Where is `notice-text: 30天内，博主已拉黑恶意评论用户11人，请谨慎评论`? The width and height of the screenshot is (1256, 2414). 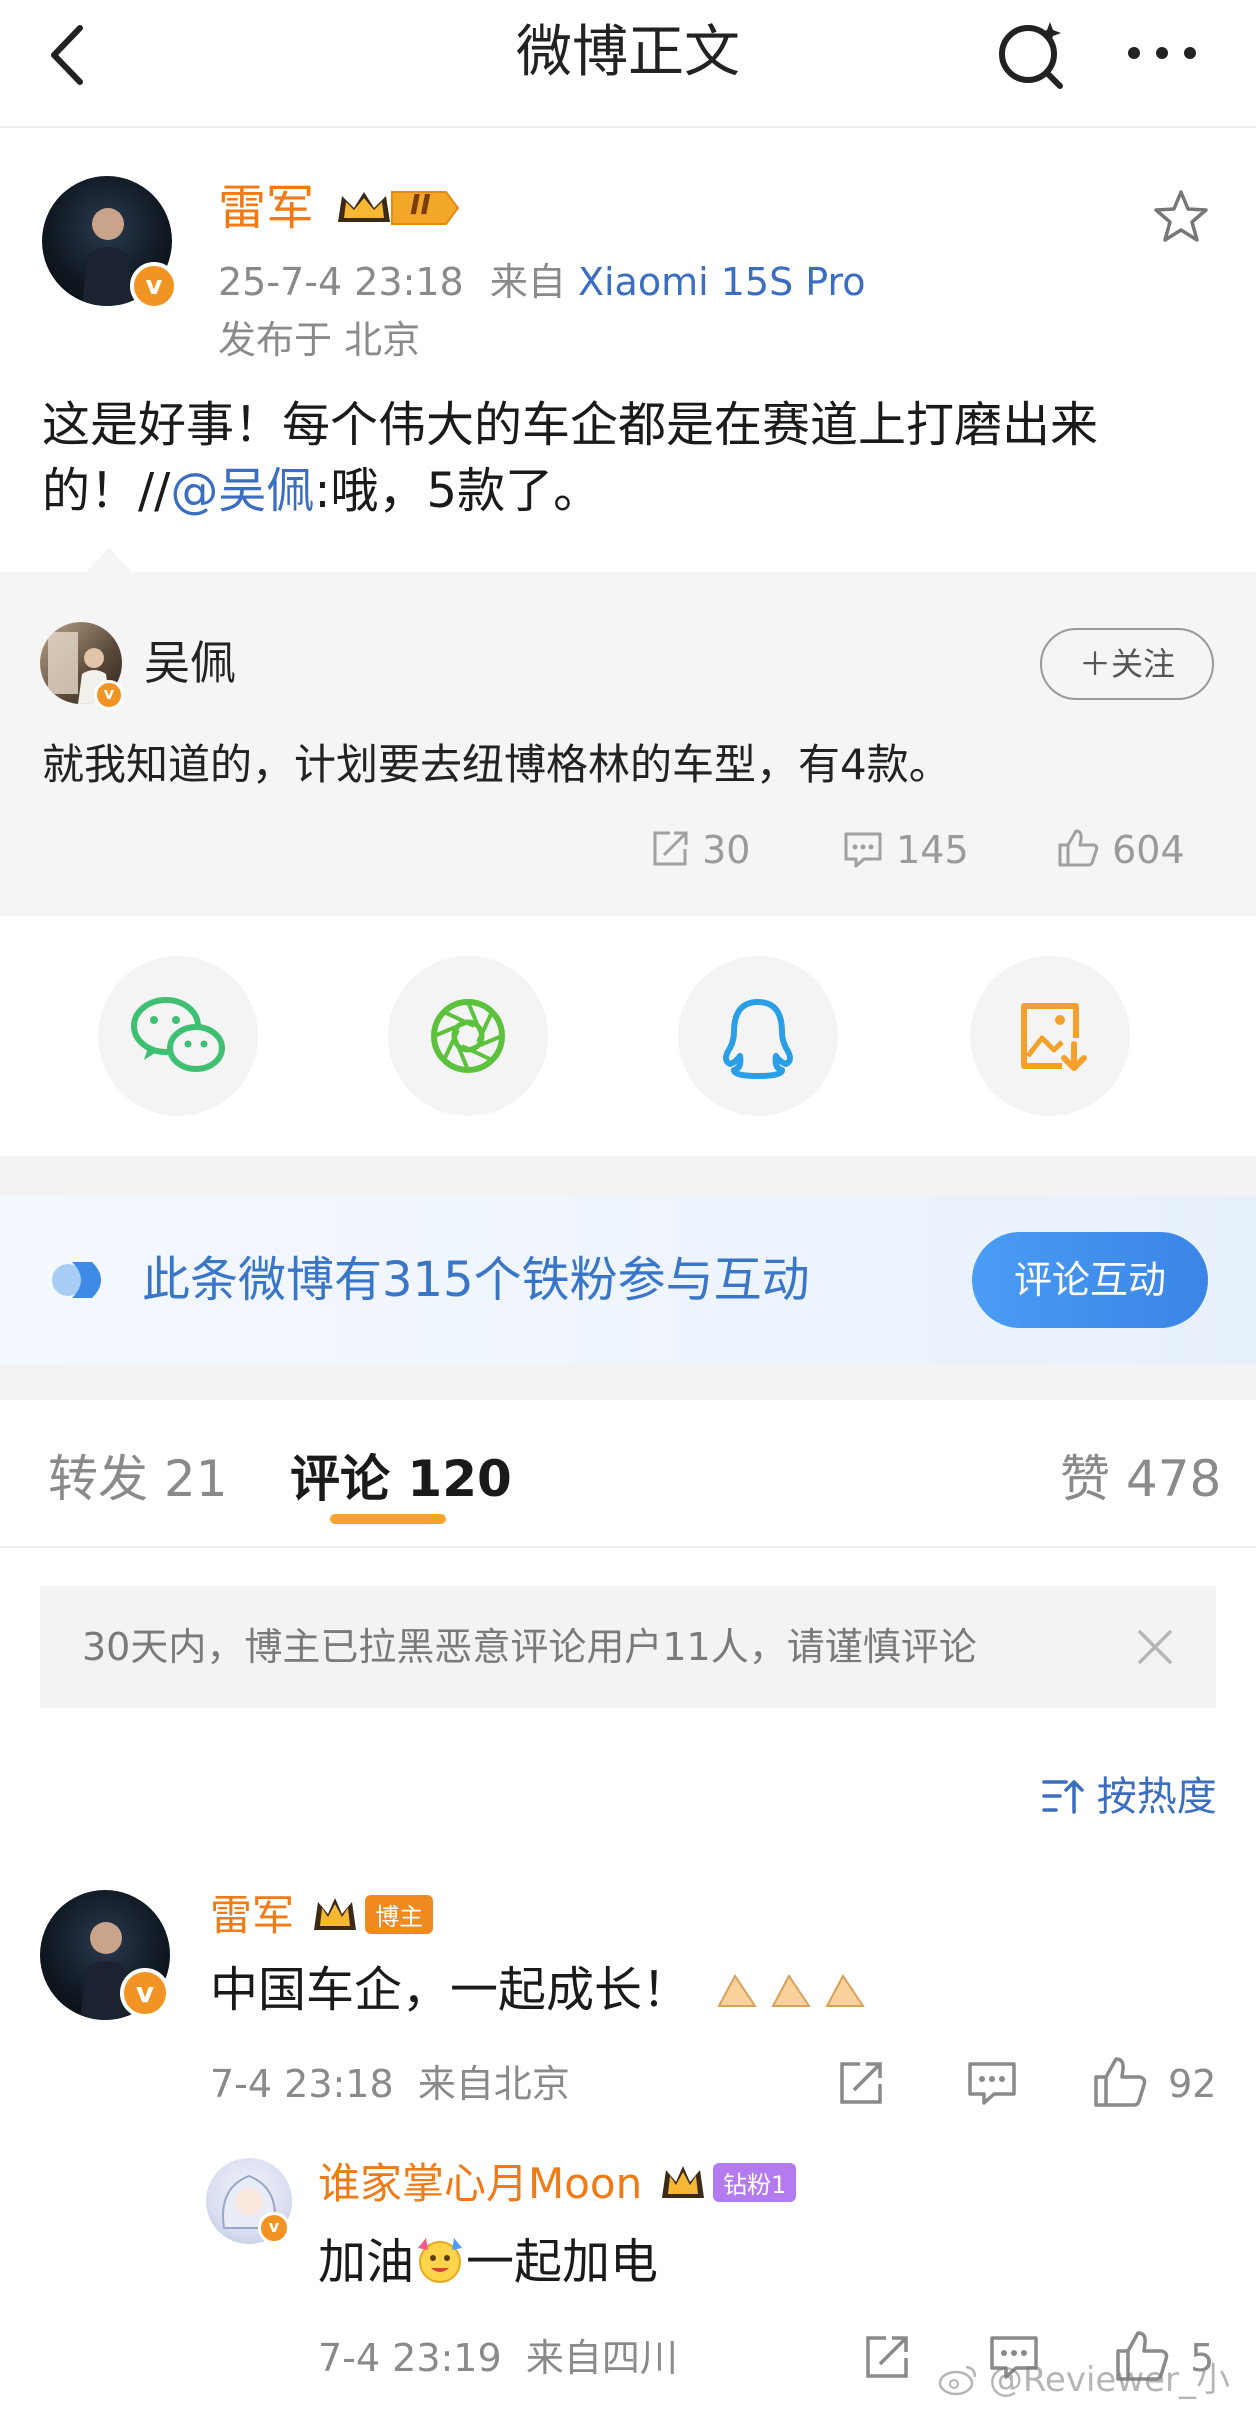 notice-text: 30天内，博主已拉黑恶意评论用户11人，请谨慎评论 is located at coordinates (529, 1647).